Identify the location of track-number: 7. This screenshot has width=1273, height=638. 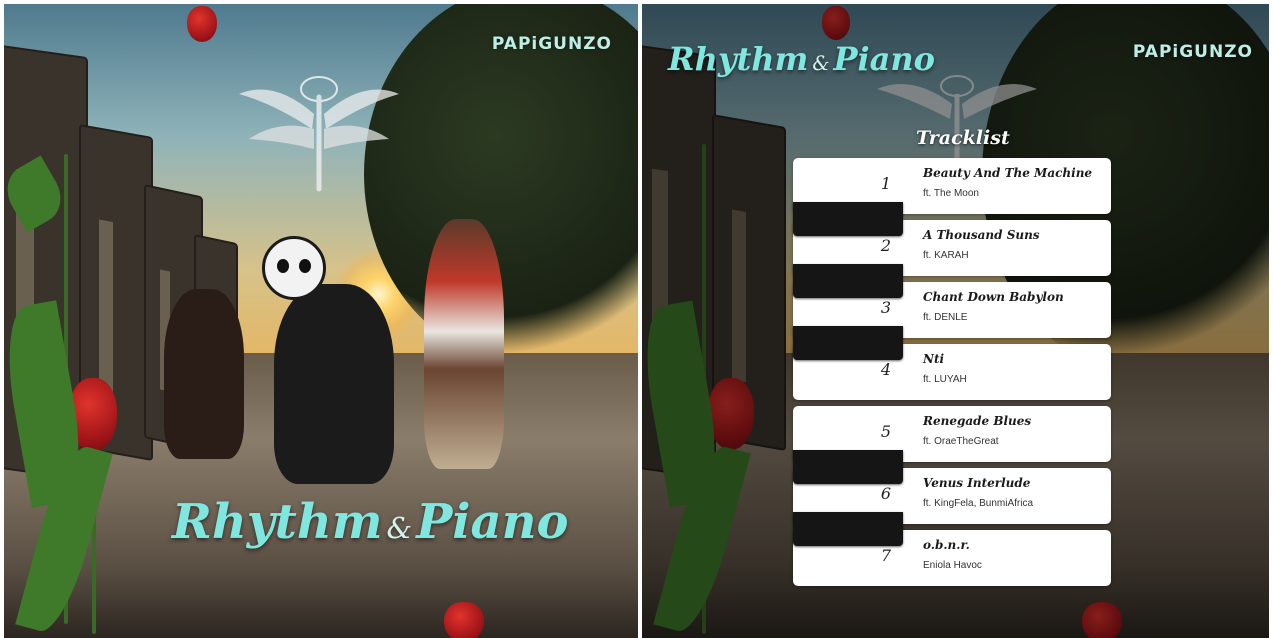
(886, 555).